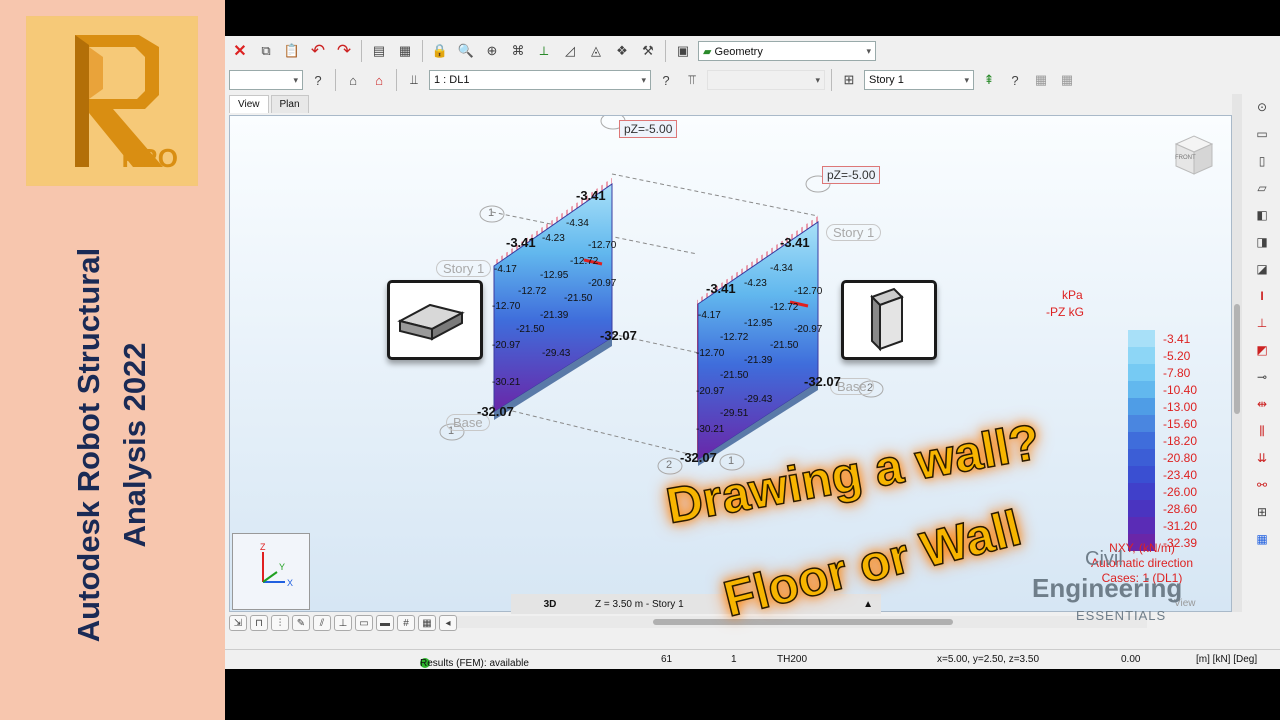 This screenshot has width=1280, height=720. Describe the element at coordinates (758, 323) in the screenshot. I see `wall-value: -12.95` at that location.